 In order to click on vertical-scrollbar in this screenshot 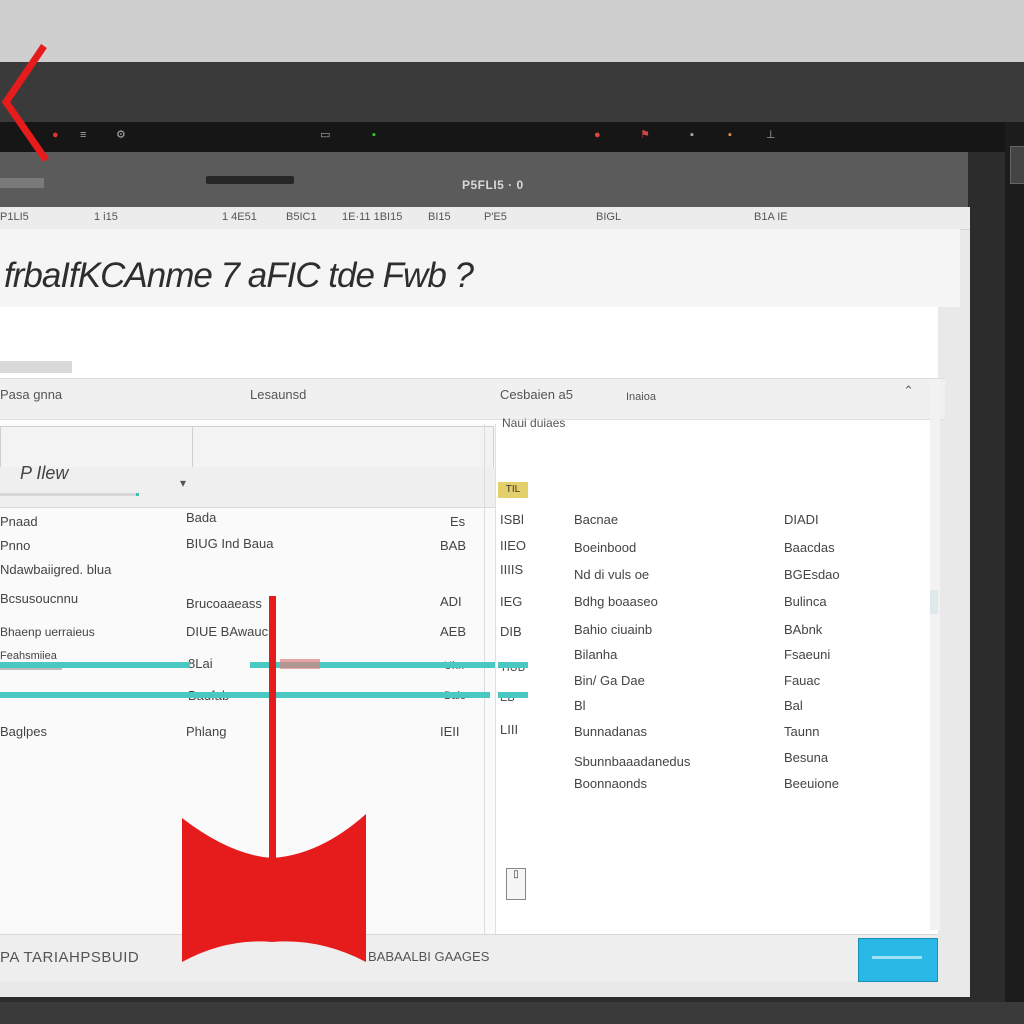, I will do `click(935, 655)`.